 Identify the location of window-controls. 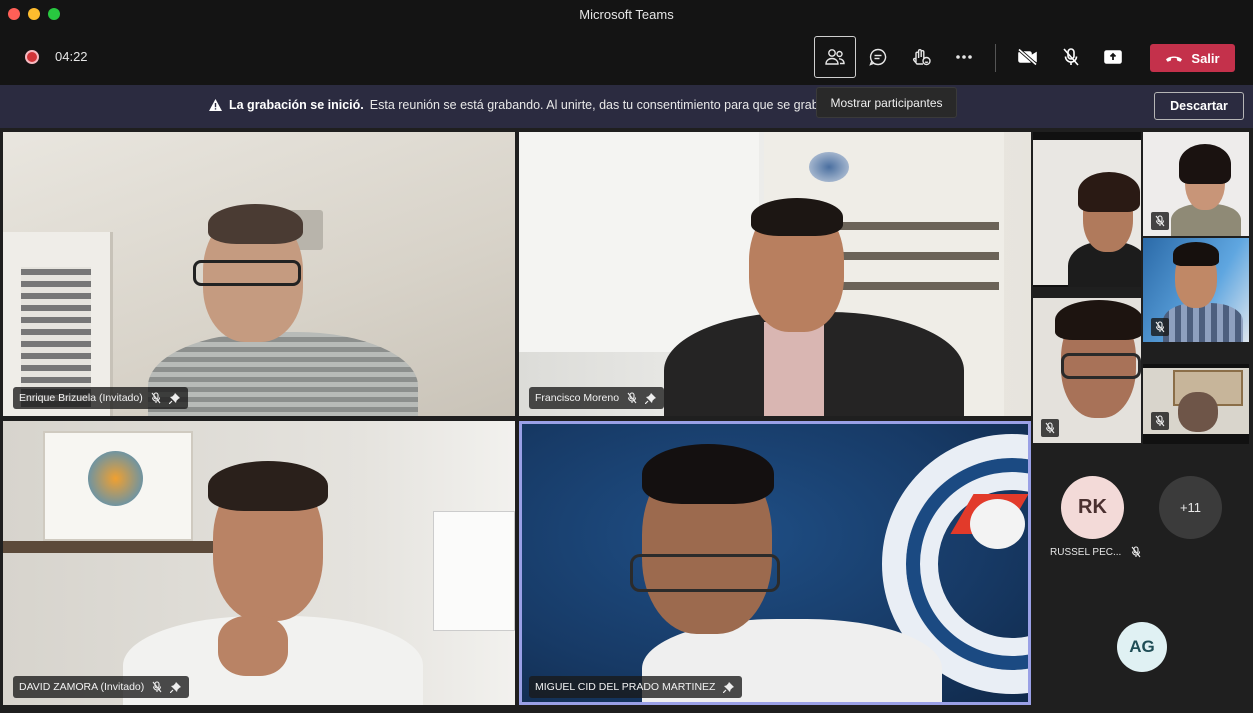
(34, 14).